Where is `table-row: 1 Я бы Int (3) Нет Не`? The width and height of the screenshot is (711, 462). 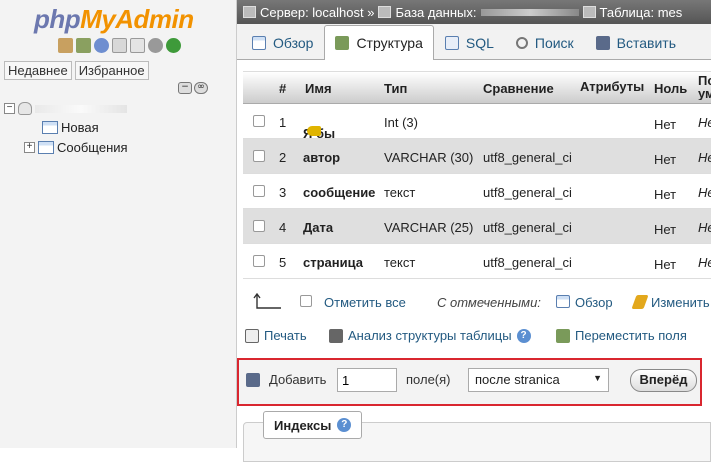
table-row: 1 Я бы Int (3) Нет Не is located at coordinates (477, 122).